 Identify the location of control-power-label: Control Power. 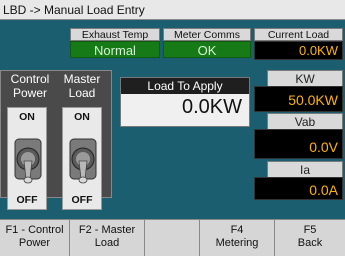
(30, 86).